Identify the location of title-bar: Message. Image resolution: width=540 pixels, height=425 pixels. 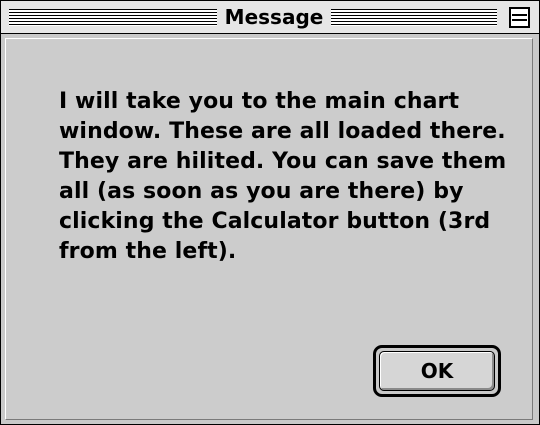
(270, 17).